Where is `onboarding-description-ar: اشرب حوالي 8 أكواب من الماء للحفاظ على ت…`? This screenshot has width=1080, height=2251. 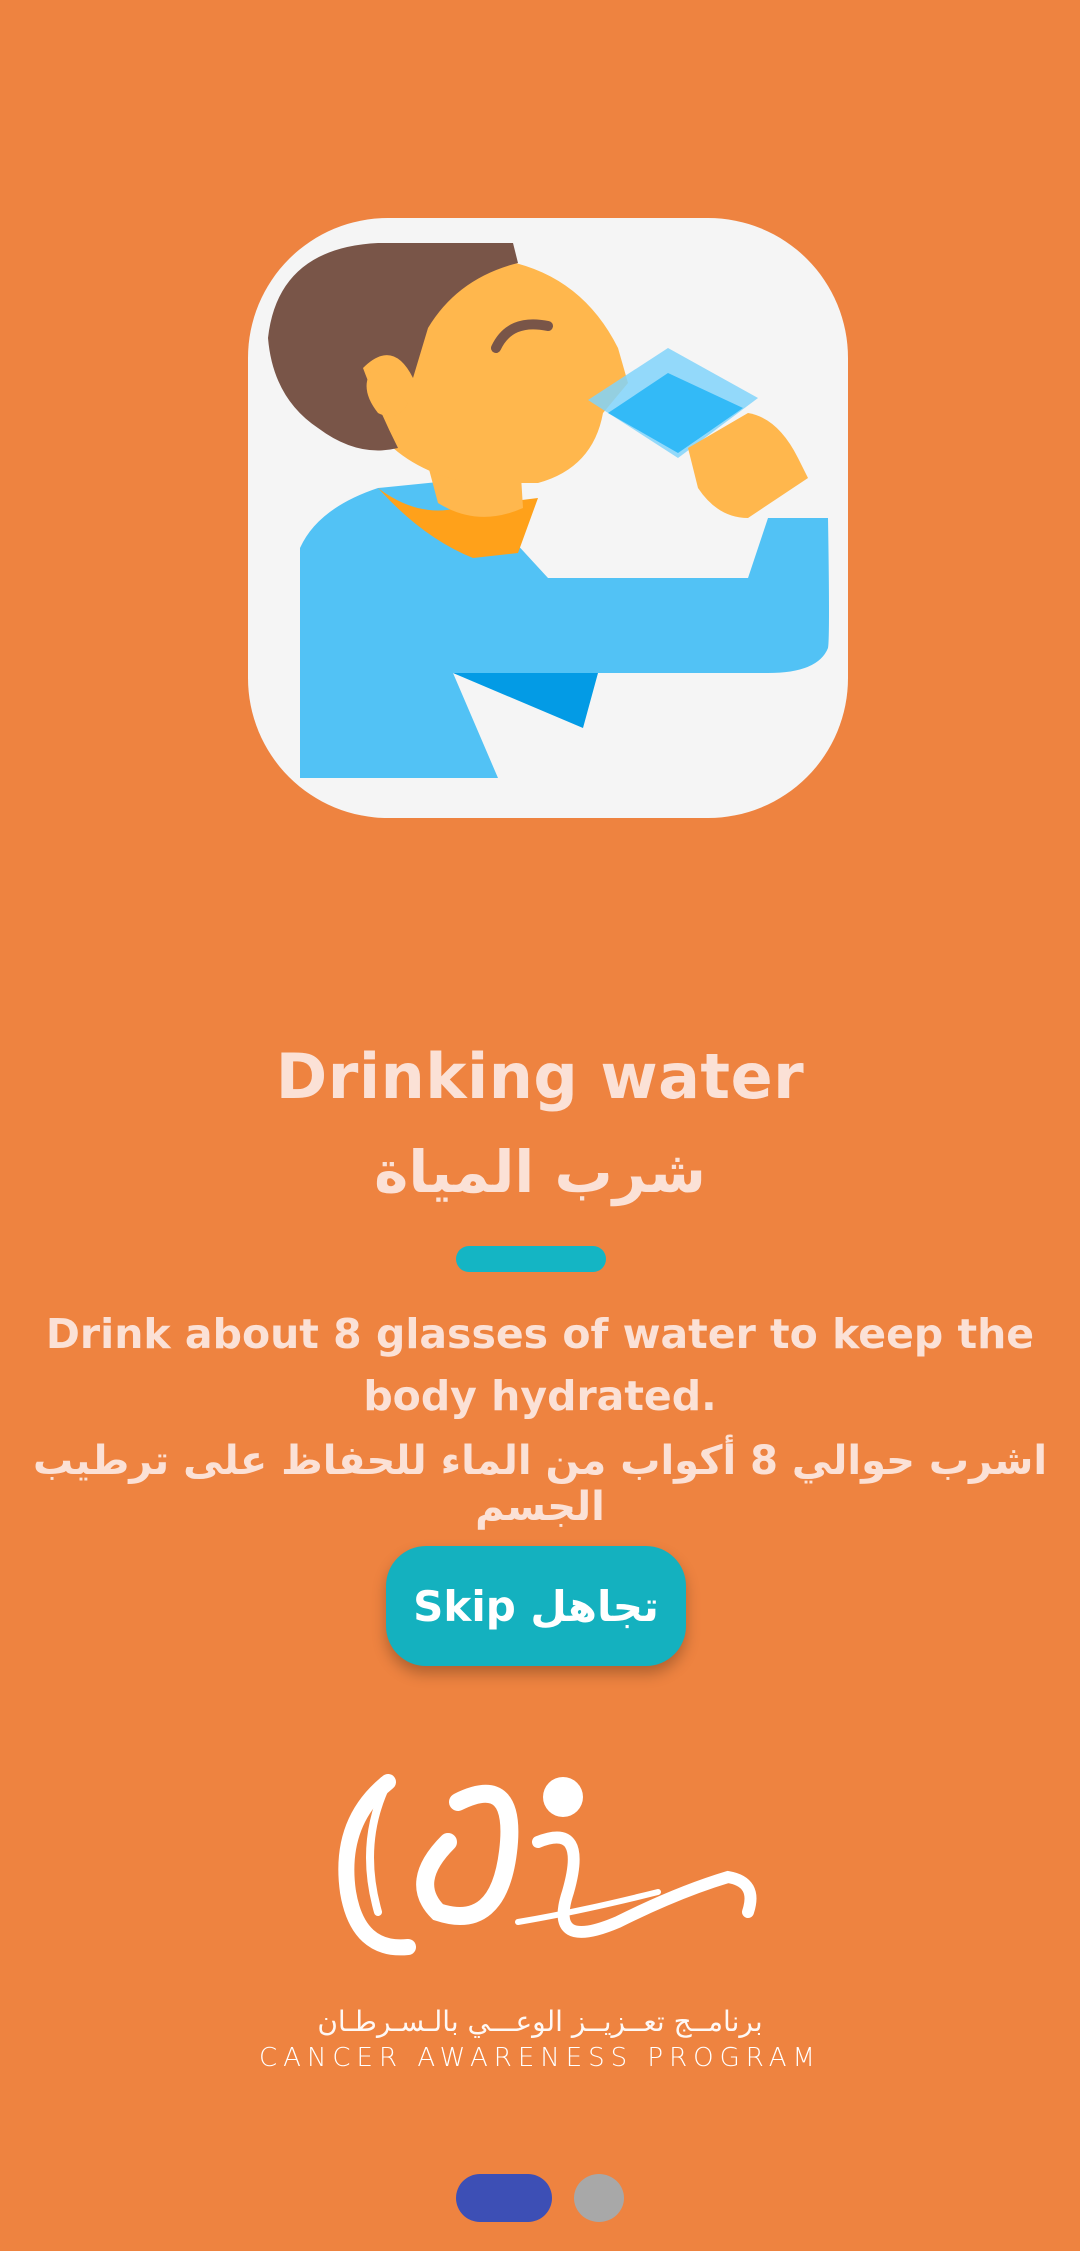 onboarding-description-ar: اشرب حوالي 8 أكواب من الماء للحفاظ على ت… is located at coordinates (540, 1484).